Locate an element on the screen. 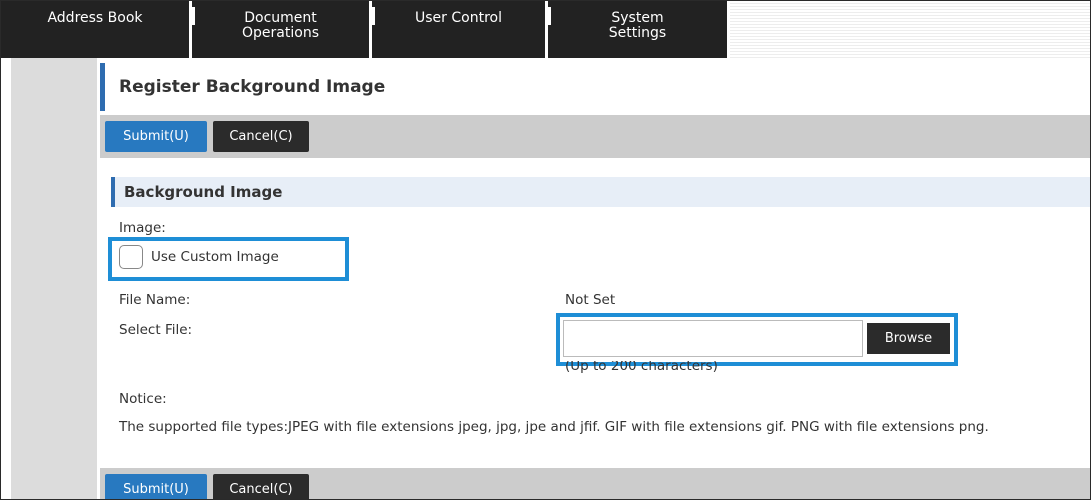  file-path-input is located at coordinates (713, 338).